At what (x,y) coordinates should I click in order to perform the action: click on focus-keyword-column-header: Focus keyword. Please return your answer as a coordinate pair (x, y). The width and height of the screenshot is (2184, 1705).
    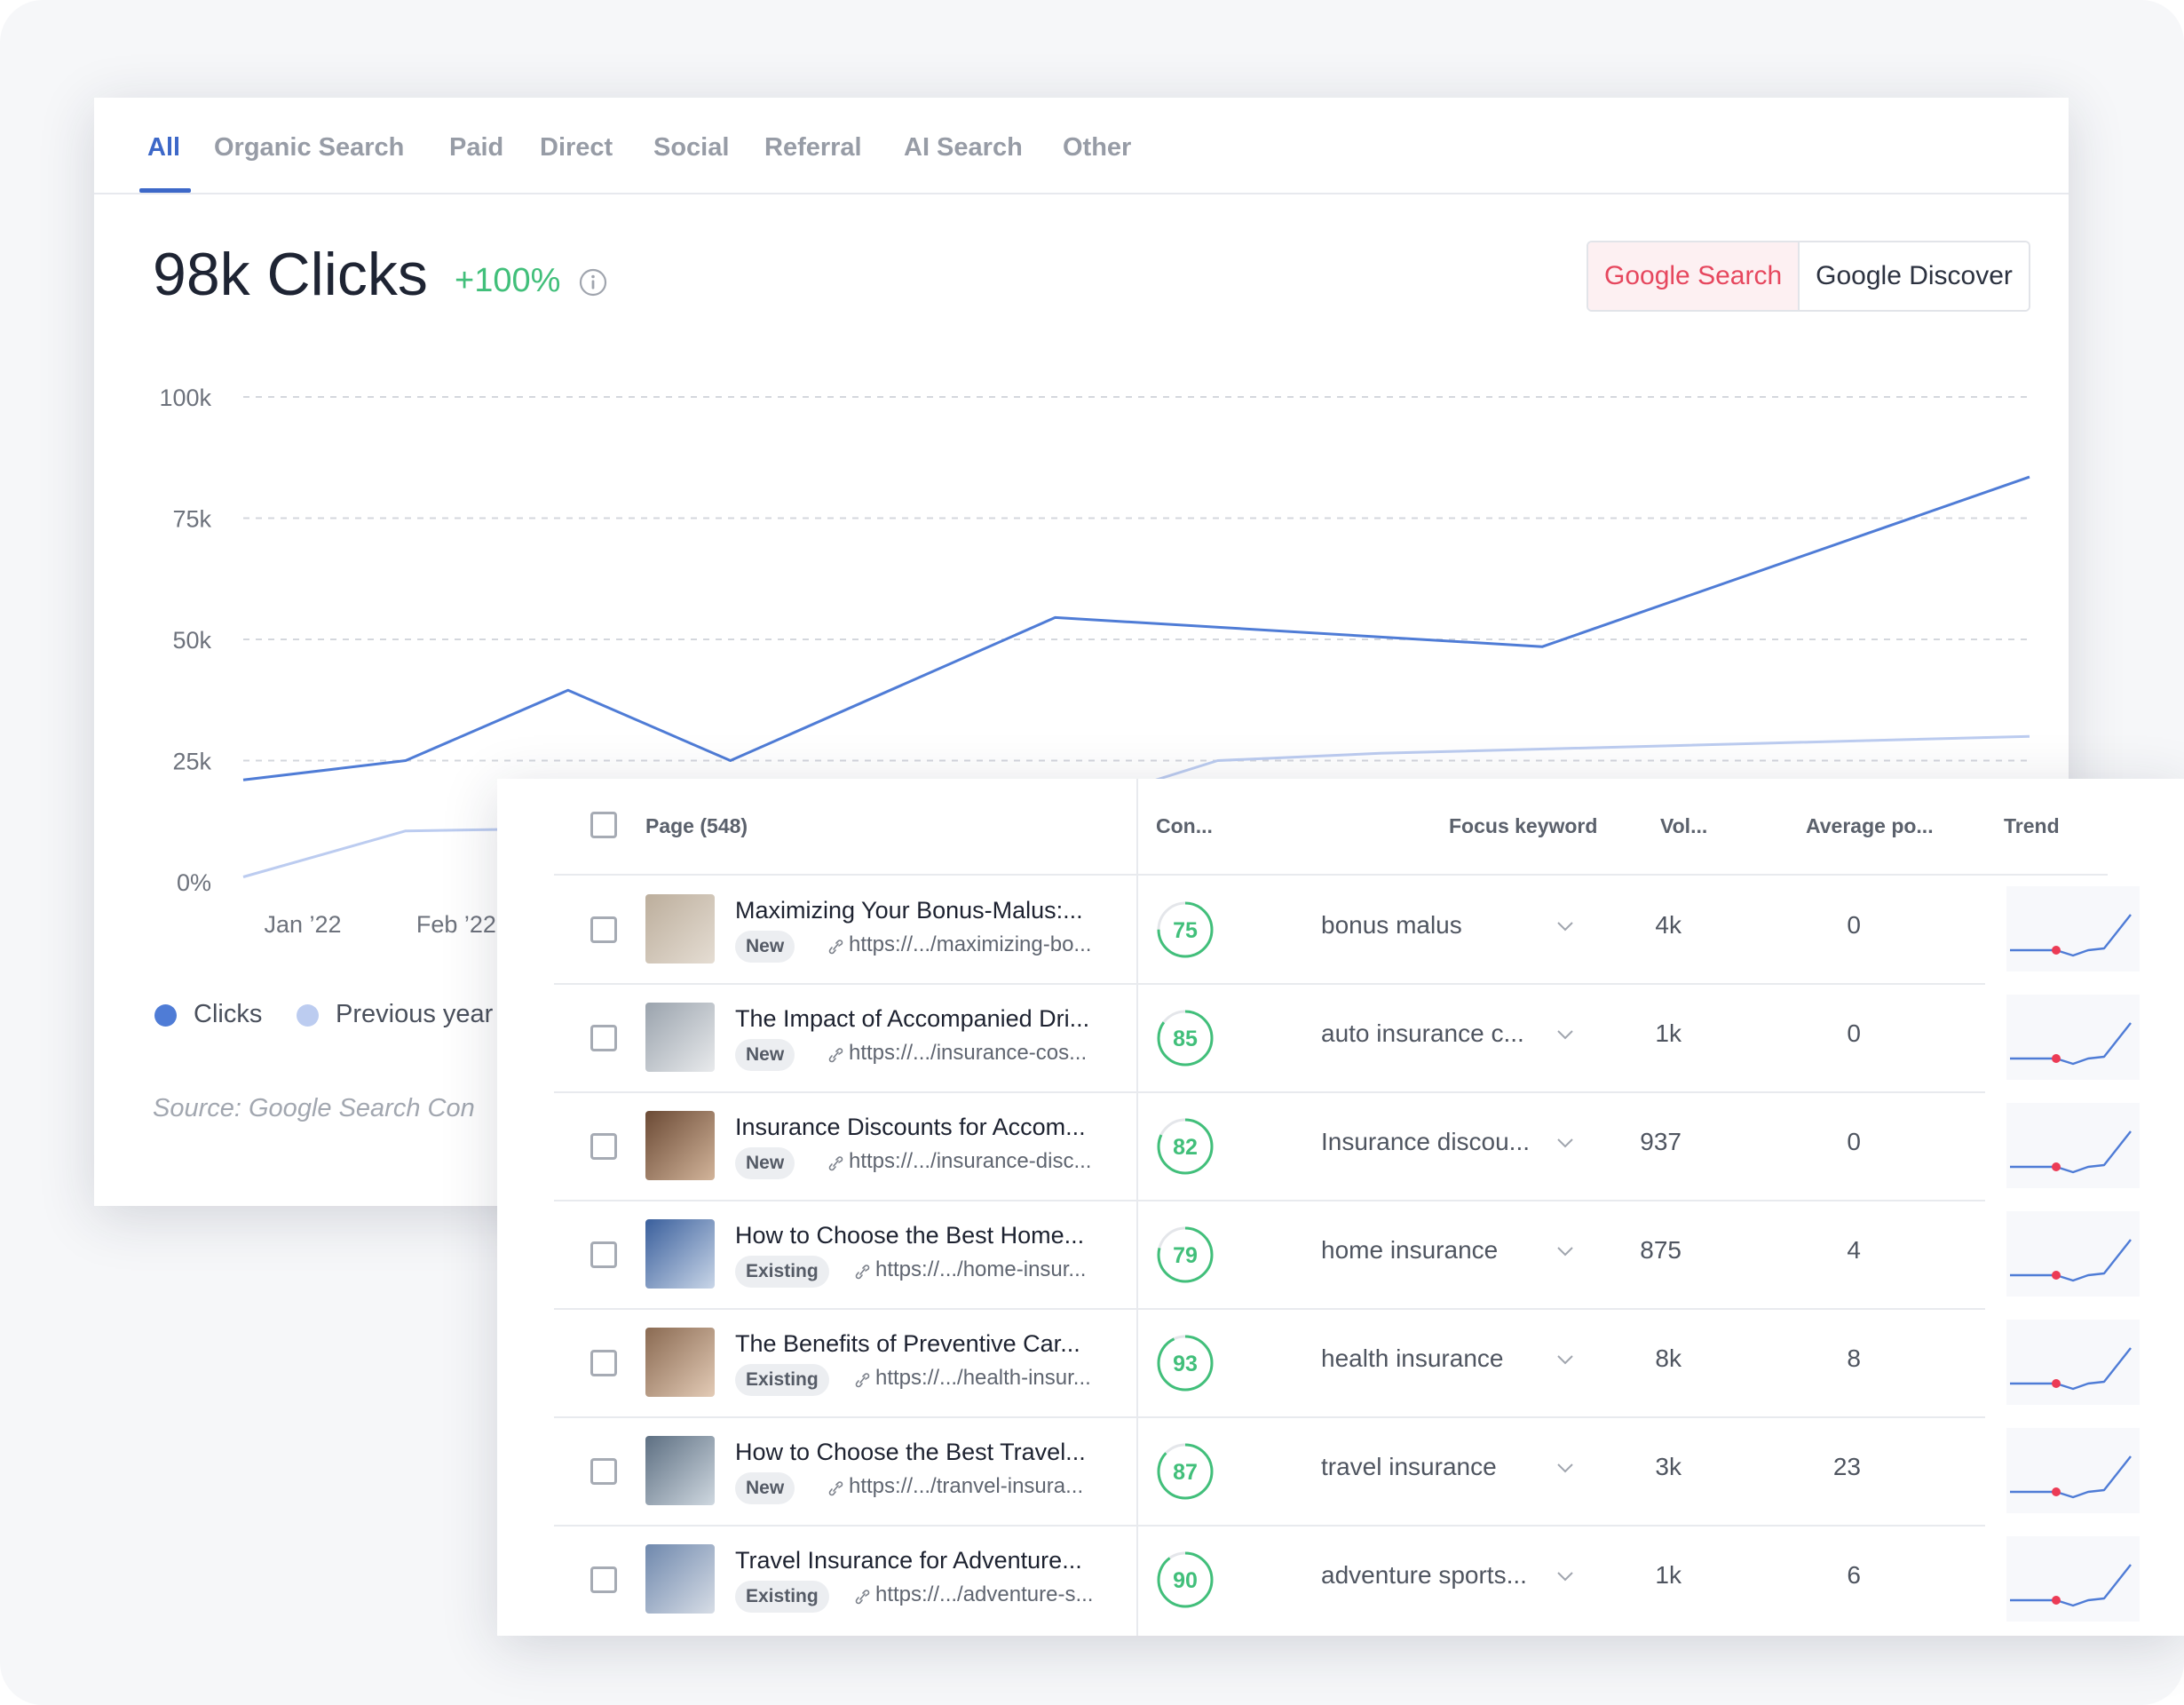
    Looking at the image, I should click on (1523, 826).